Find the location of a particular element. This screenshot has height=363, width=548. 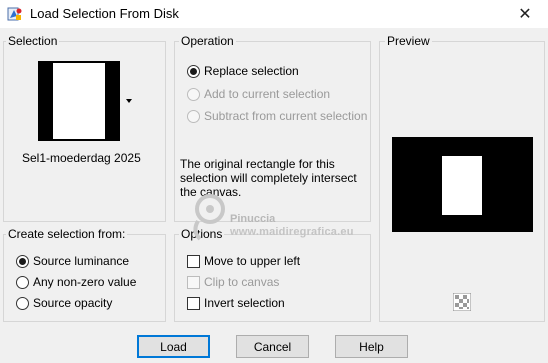

checkbox-move-to-upper-left: Move to upper left is located at coordinates (243, 261).